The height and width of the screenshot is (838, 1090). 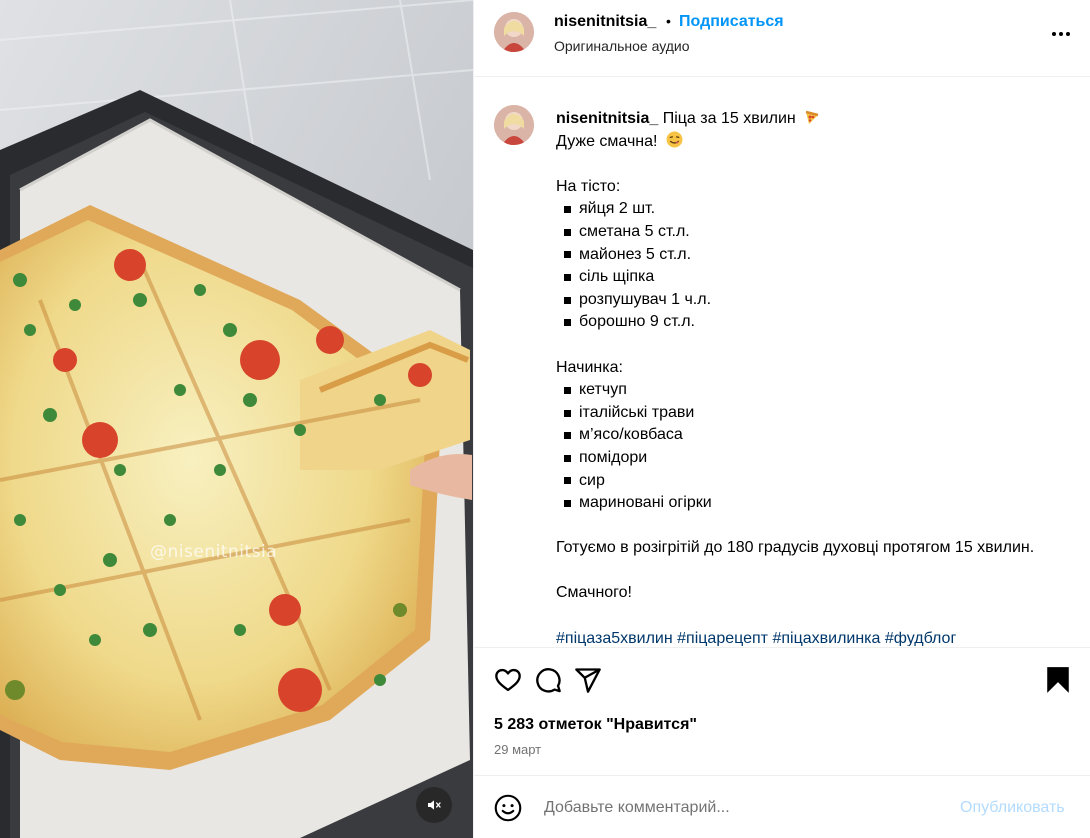 I want to click on speech-bubble-icon, so click(x=548, y=680).